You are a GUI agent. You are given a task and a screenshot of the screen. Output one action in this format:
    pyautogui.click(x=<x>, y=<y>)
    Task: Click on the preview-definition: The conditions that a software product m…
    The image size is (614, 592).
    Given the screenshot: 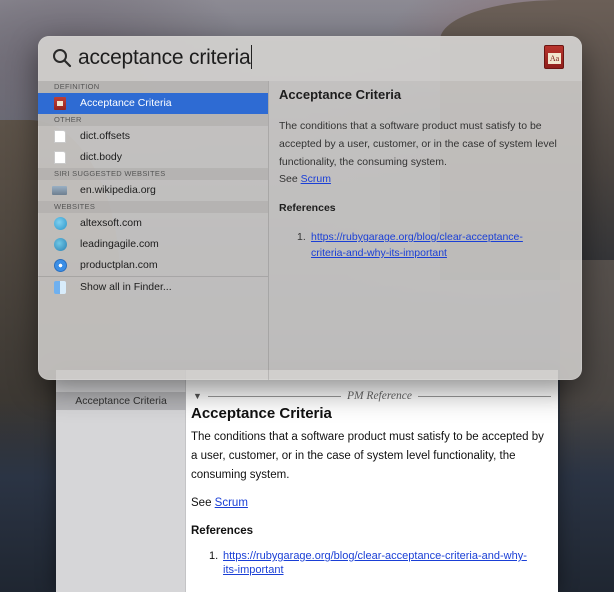 What is the action you would take?
    pyautogui.click(x=418, y=144)
    